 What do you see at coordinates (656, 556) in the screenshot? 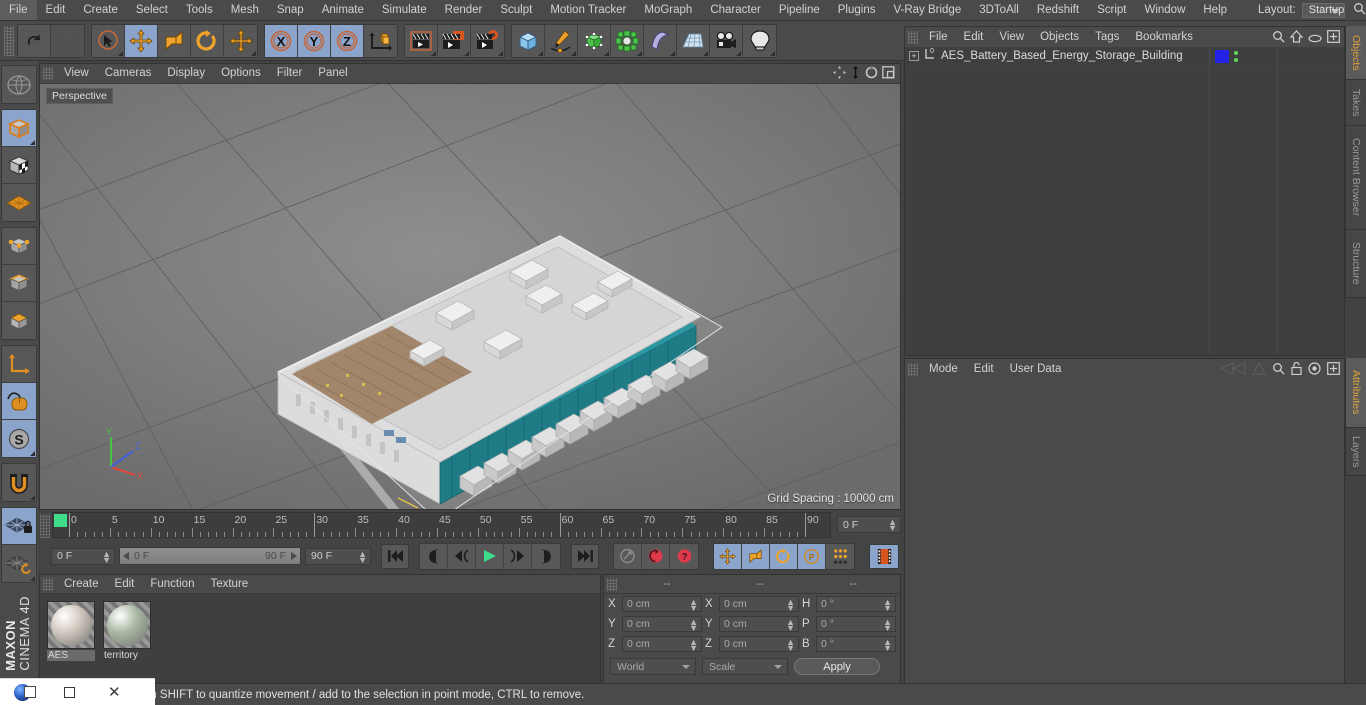
I see `record-active-objects-button` at bounding box center [656, 556].